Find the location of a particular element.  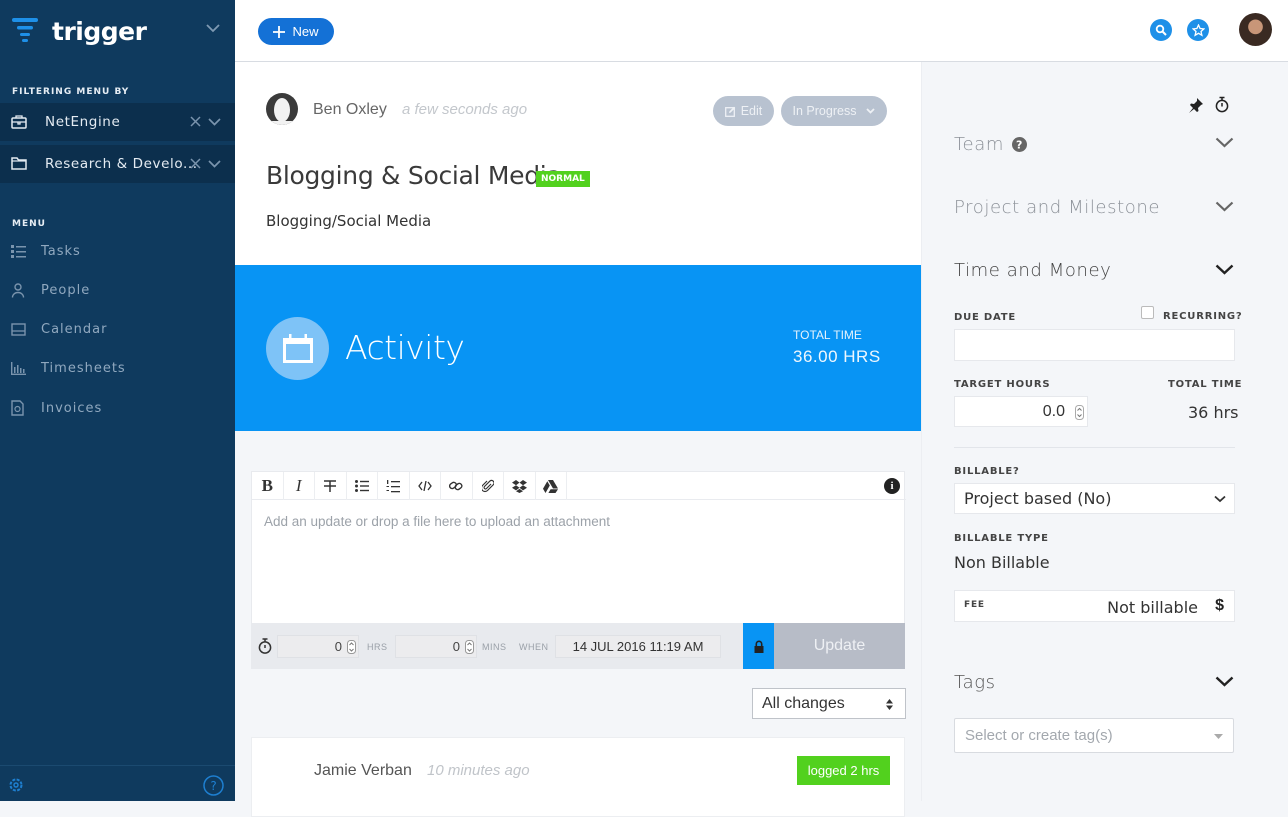

section-team-label: Team is located at coordinates (979, 144).